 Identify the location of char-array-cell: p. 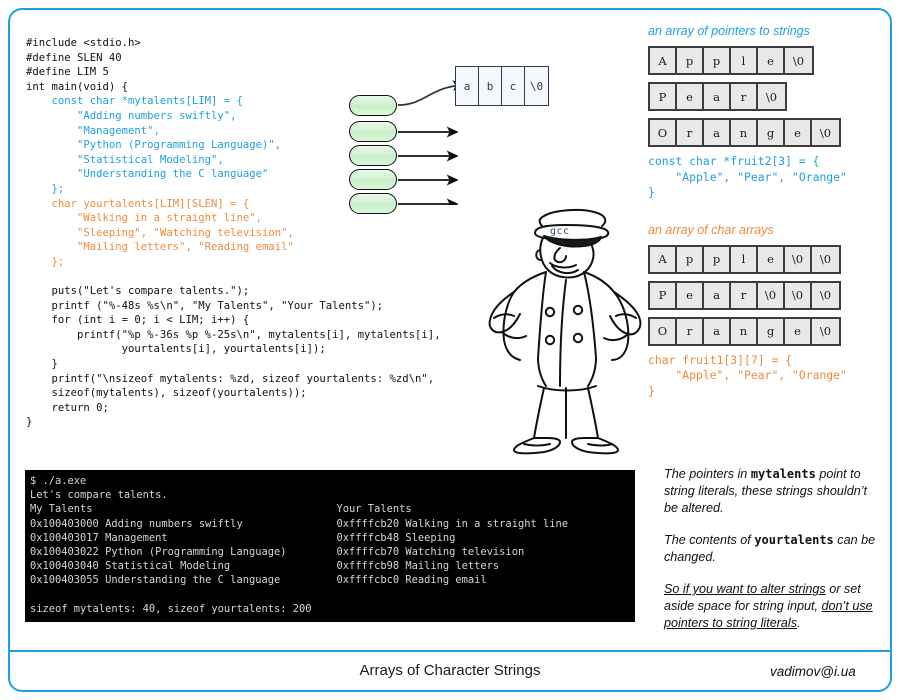
(690, 259).